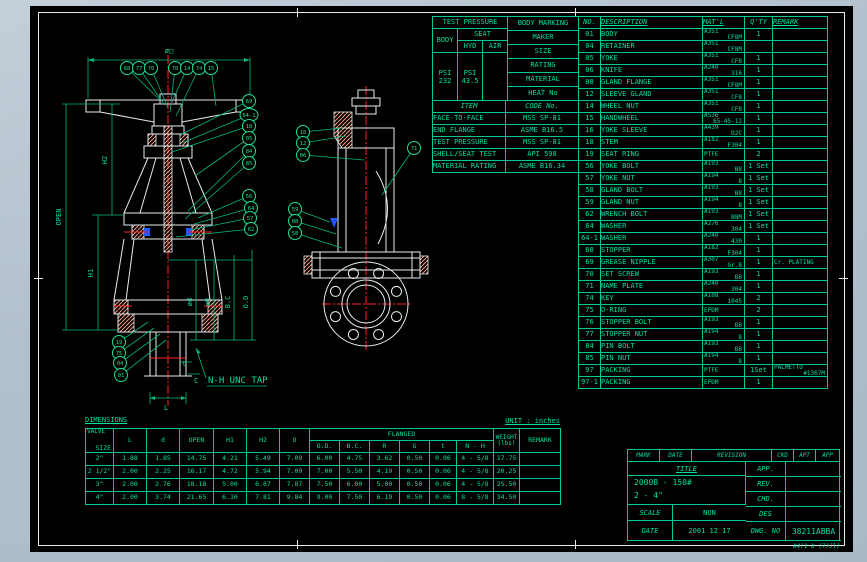  I want to click on table-cell: KEY, so click(651, 298).